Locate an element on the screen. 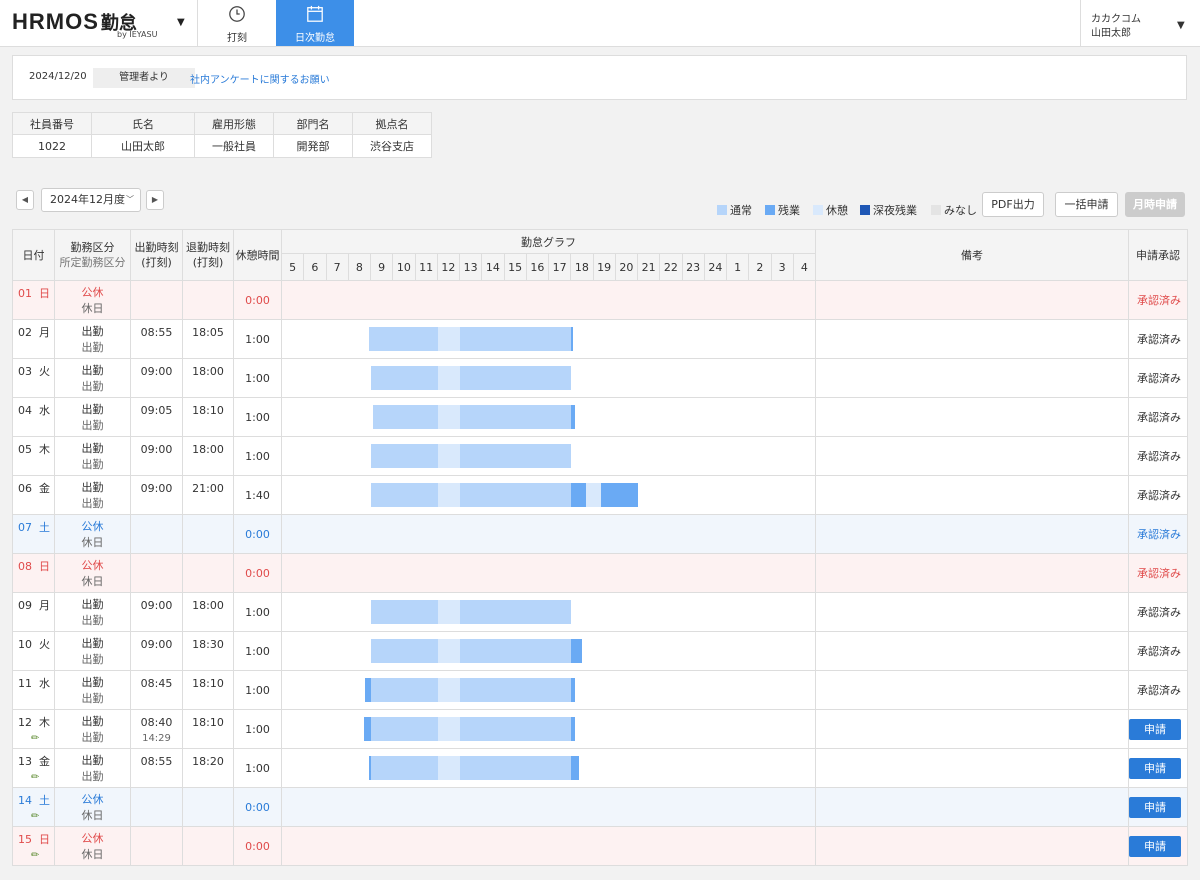 The width and height of the screenshot is (1200, 880). bulk-apply-button: 一括申請 is located at coordinates (1086, 204).